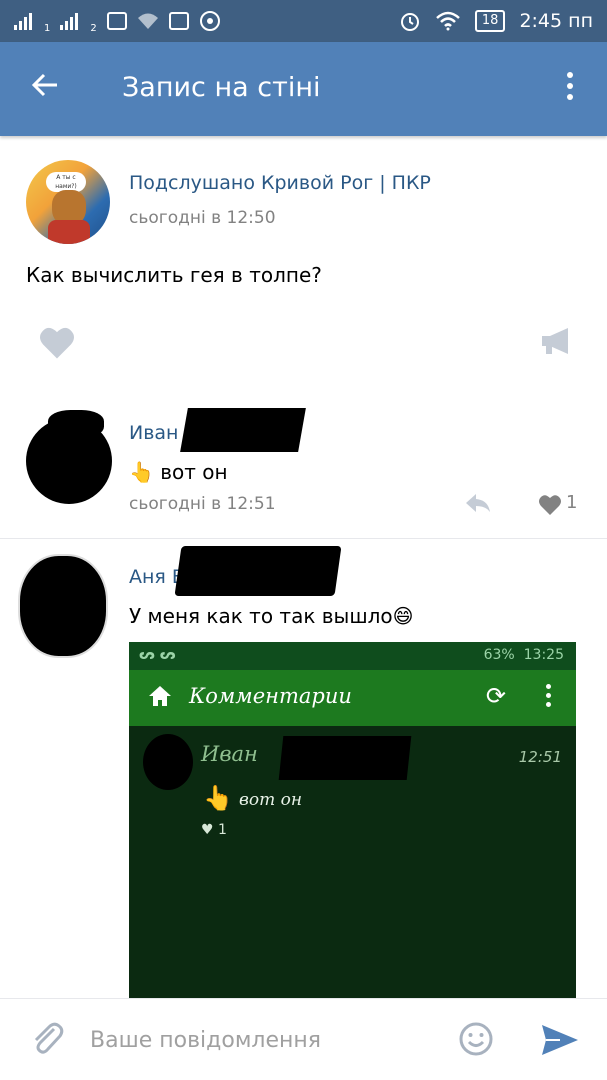 The image size is (607, 1080). Describe the element at coordinates (229, 754) in the screenshot. I see `screenshot-comment-author: Иван` at that location.